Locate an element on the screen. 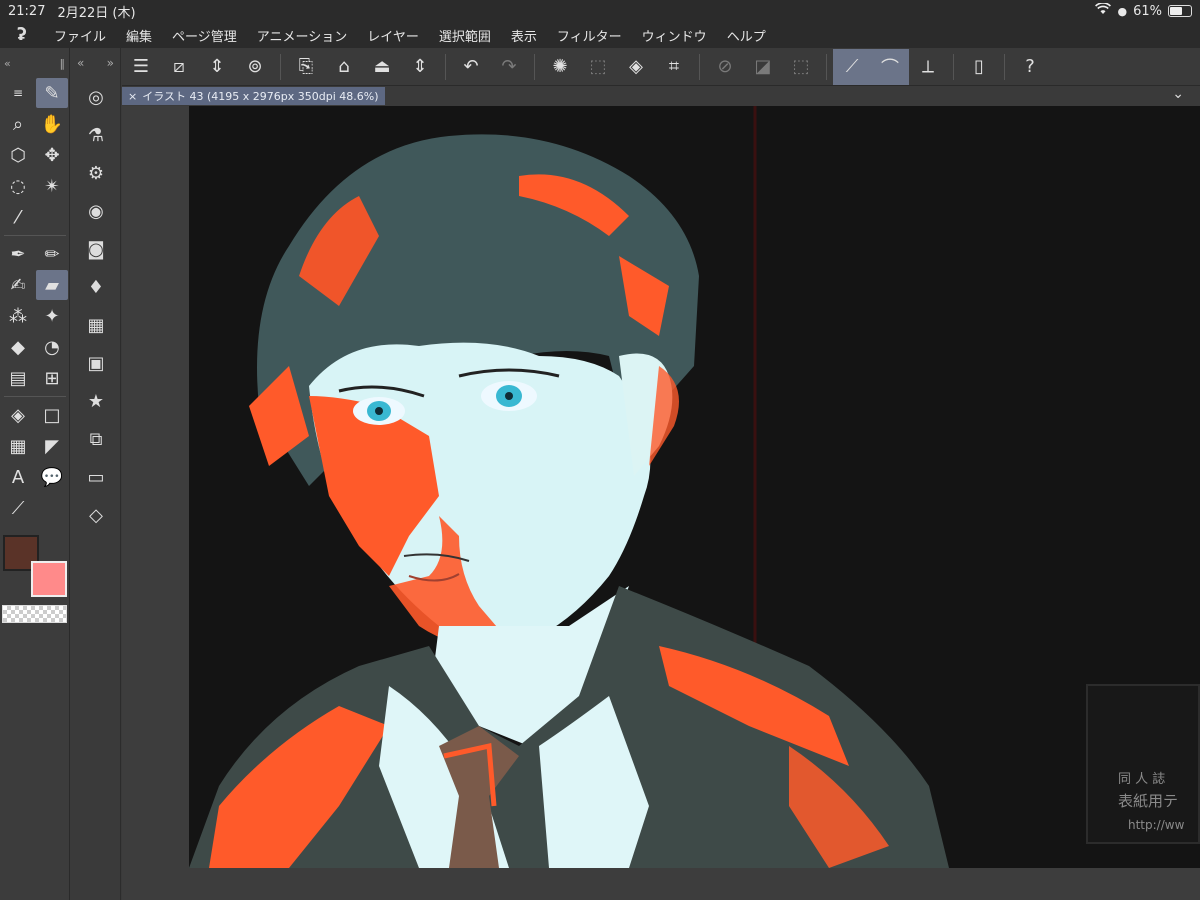  document-tab-row: × イラスト 43 (4195 x 2976px 350dpi 48.6%) ⌄ is located at coordinates (661, 96).